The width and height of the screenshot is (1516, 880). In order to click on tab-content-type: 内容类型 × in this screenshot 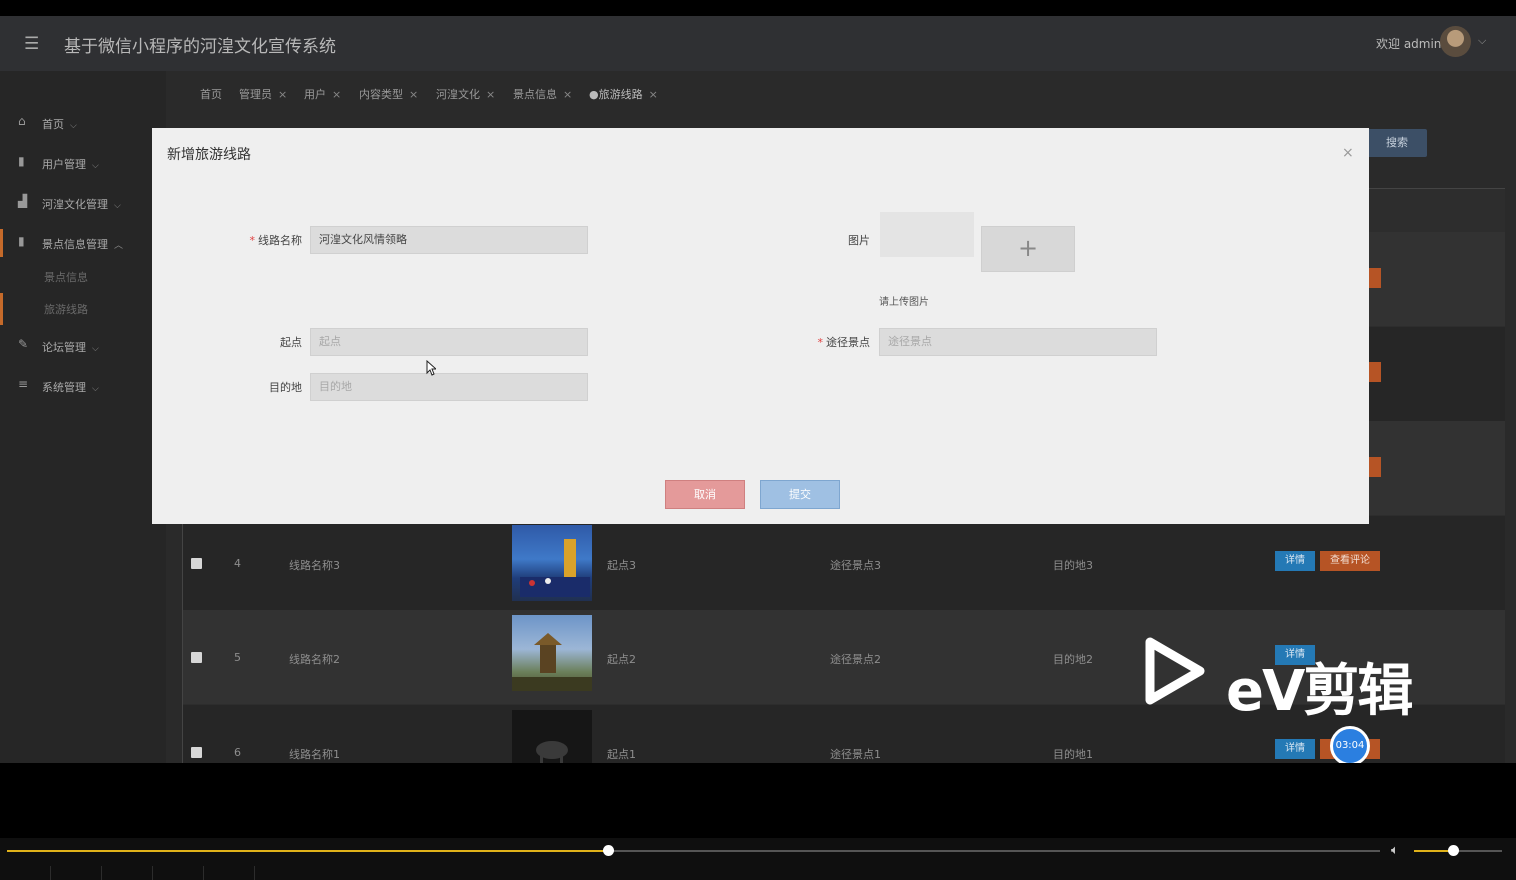, I will do `click(388, 94)`.